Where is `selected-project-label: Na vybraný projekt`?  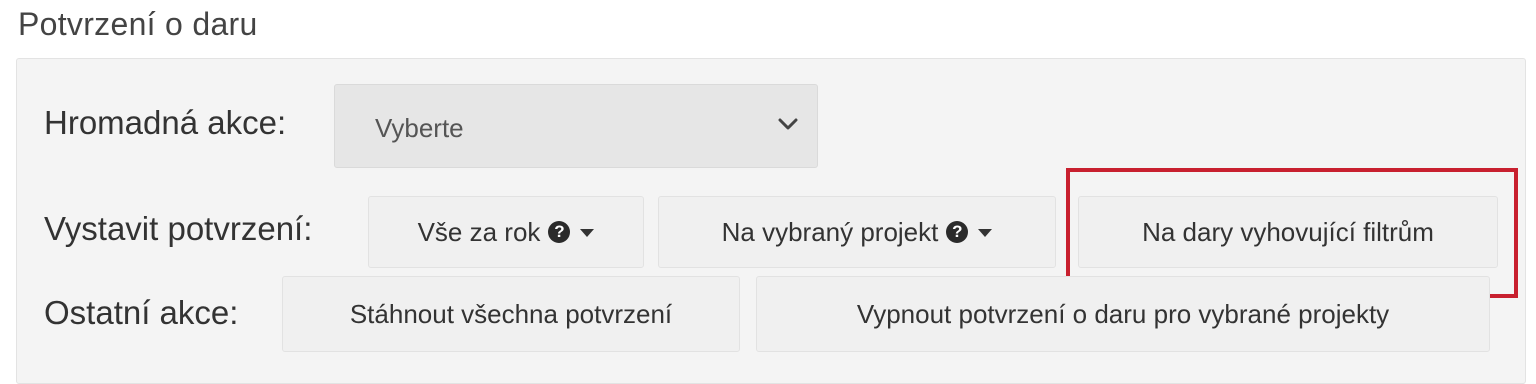 selected-project-label: Na vybraný projekt is located at coordinates (830, 231).